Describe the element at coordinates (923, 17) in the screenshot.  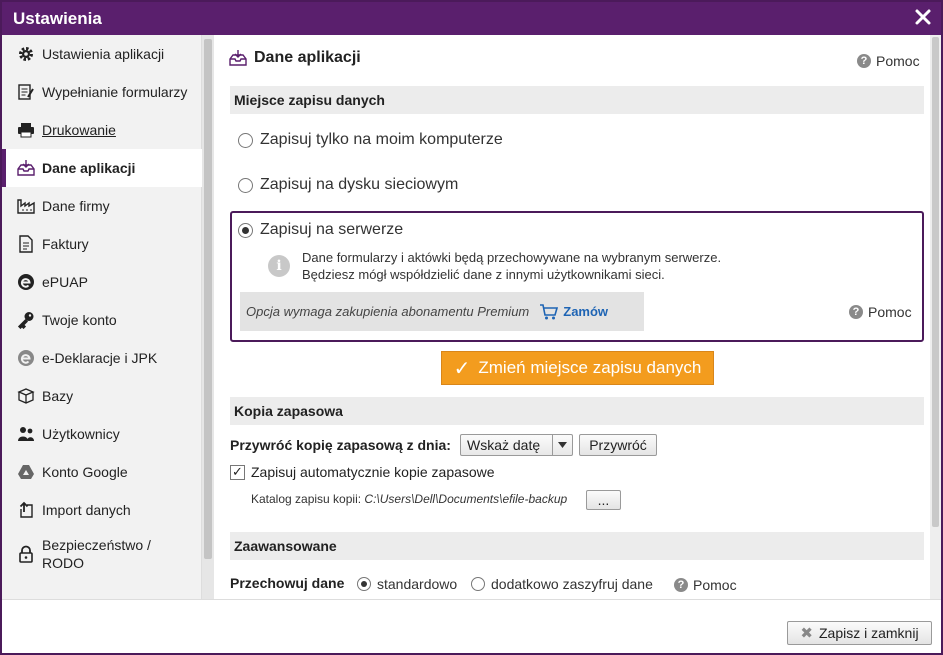
I see `close-icon` at that location.